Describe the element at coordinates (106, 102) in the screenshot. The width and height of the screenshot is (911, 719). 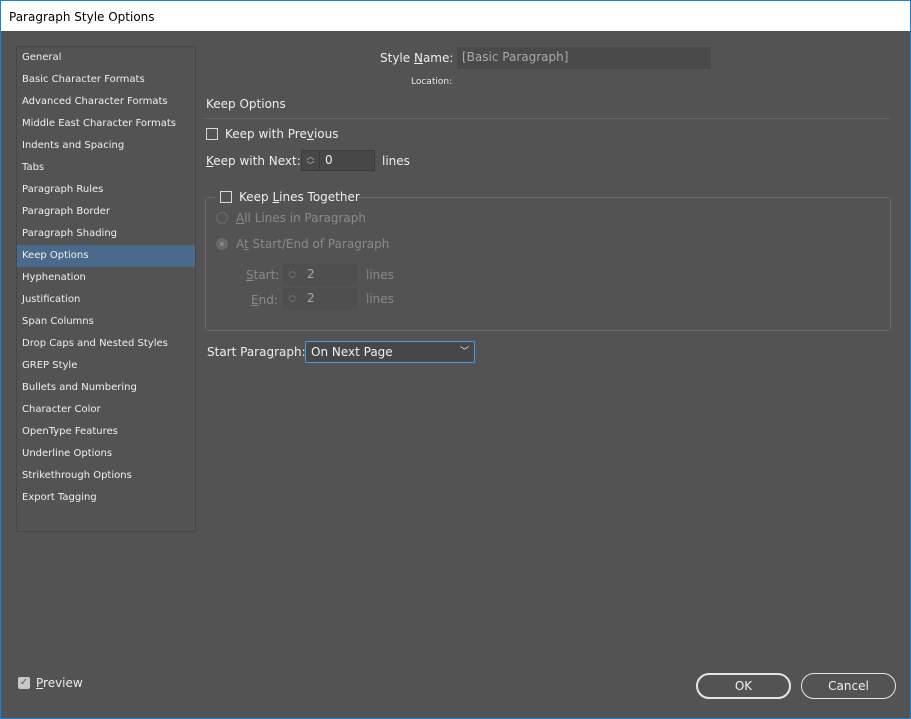
I see `sidebar-item-advanced-character-formats: Advanced Character Formats` at that location.